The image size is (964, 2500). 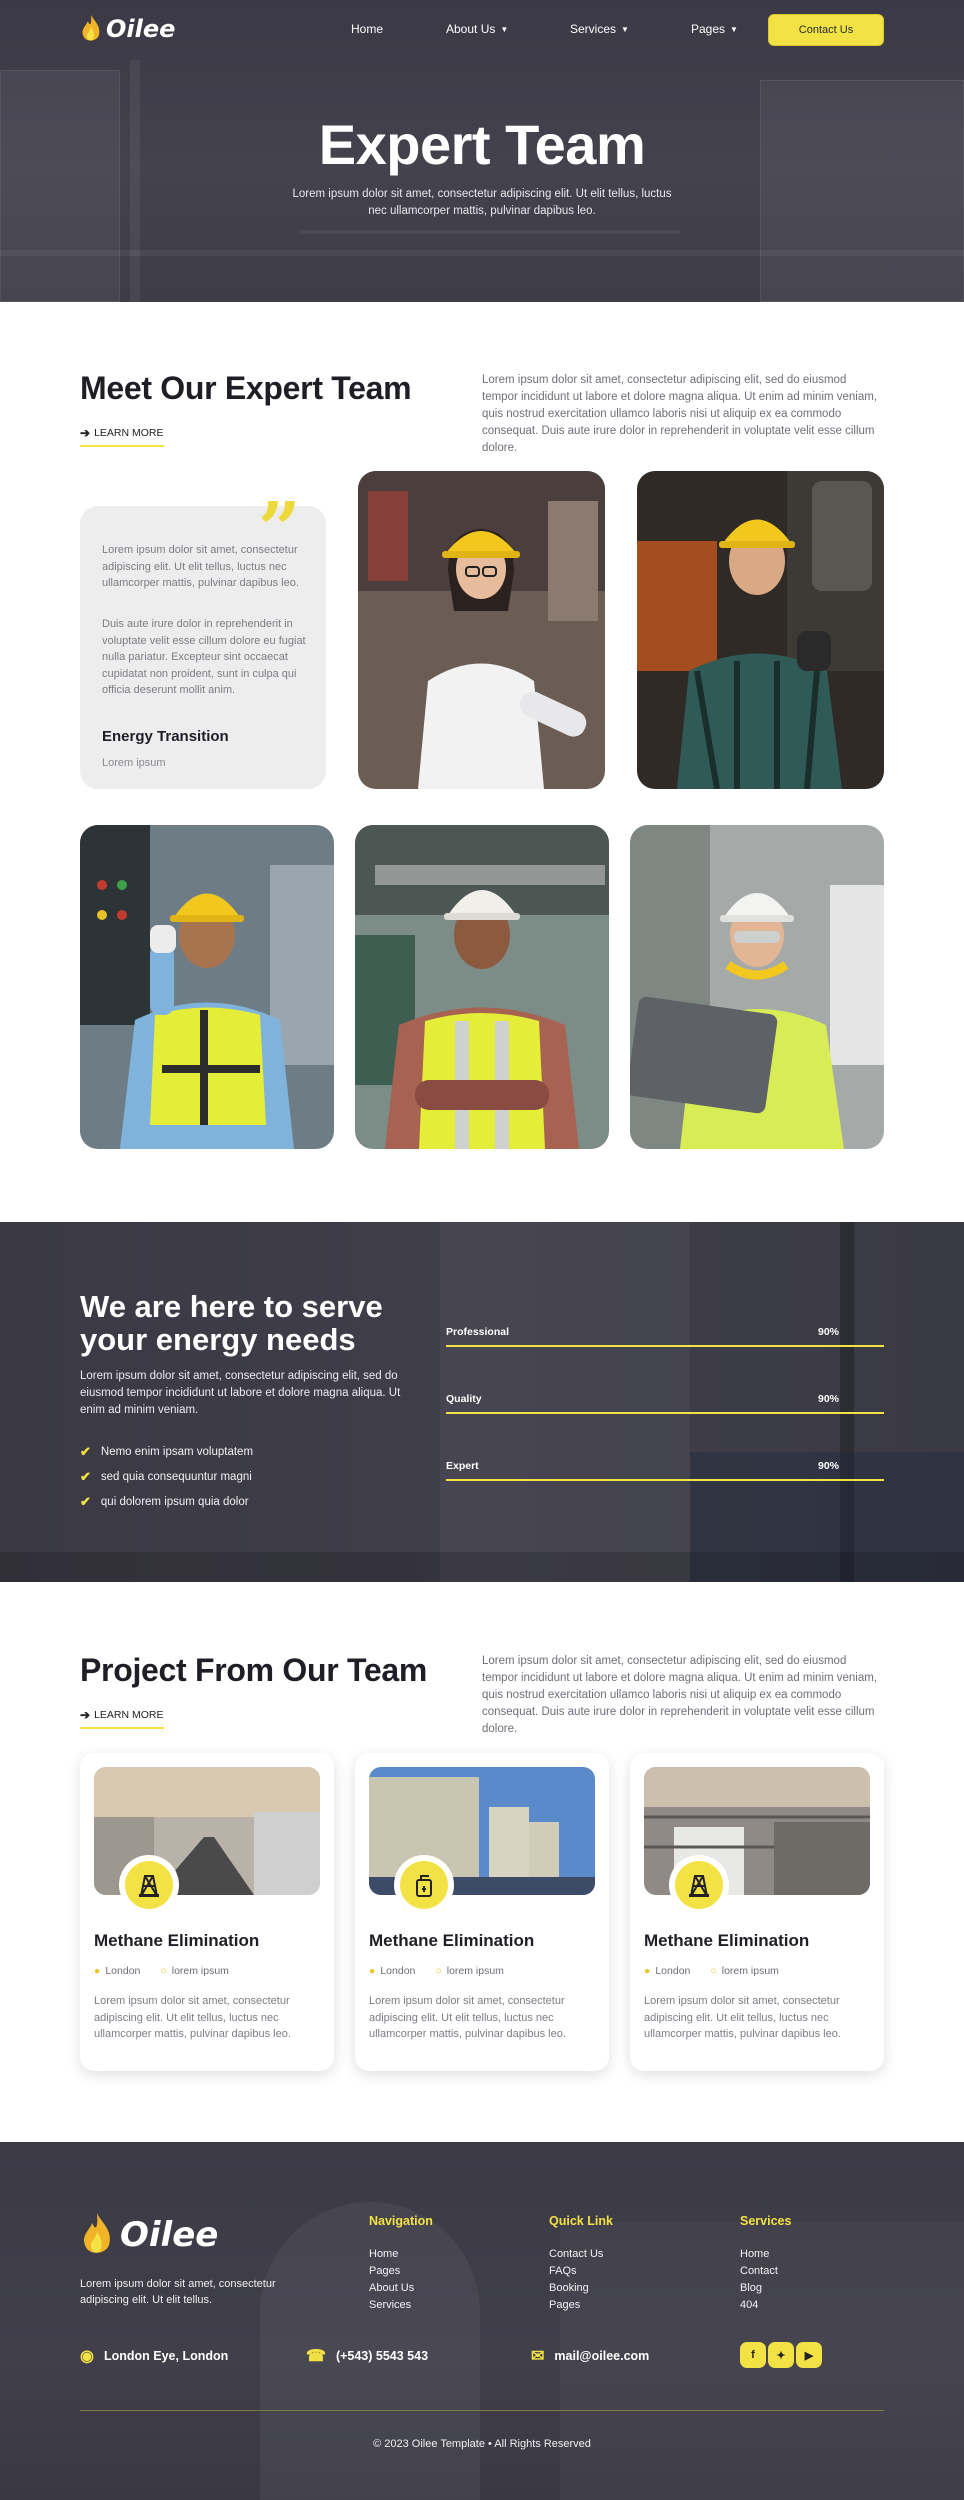 I want to click on footer-link: 404, so click(x=759, y=2305).